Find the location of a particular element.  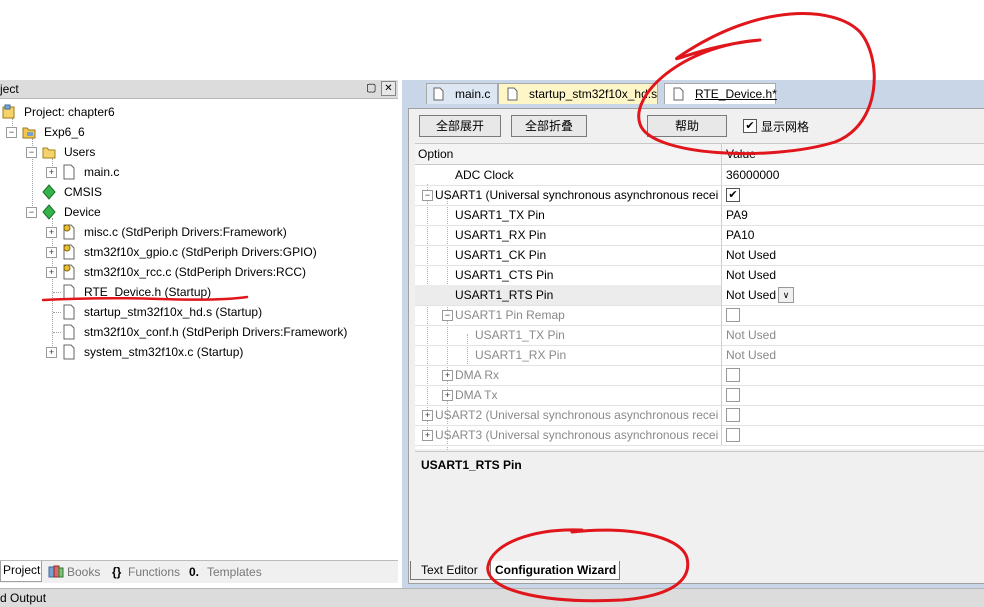

row-dma-tx: + DMA Tx is located at coordinates (699, 395).